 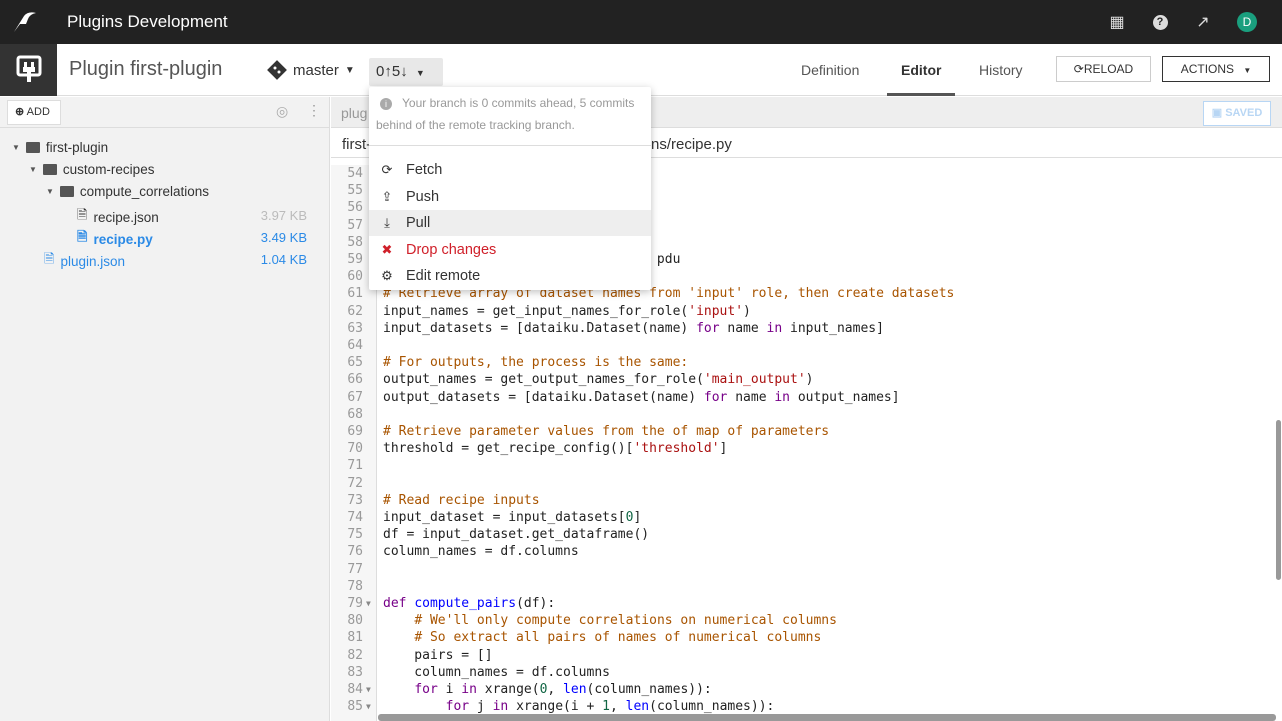 I want to click on git-menu-item-pull: ⤓ Pull, so click(x=510, y=223).